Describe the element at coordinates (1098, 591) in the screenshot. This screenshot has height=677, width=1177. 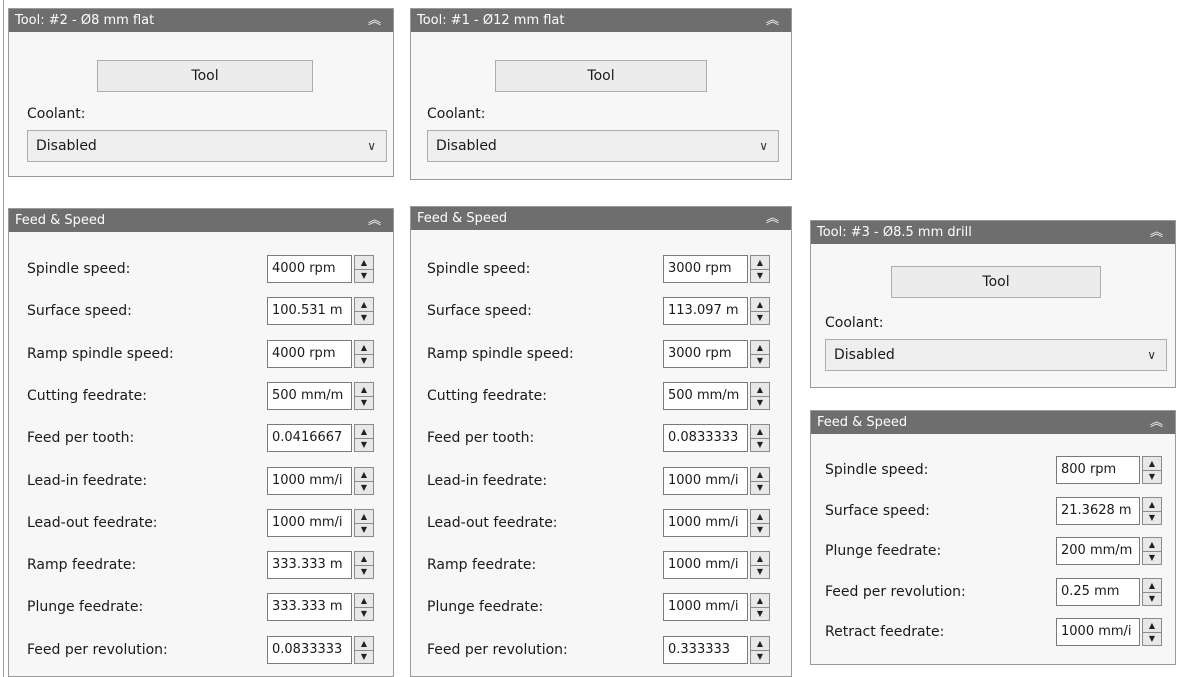
I see `spinbox-input: 0.25 mm` at that location.